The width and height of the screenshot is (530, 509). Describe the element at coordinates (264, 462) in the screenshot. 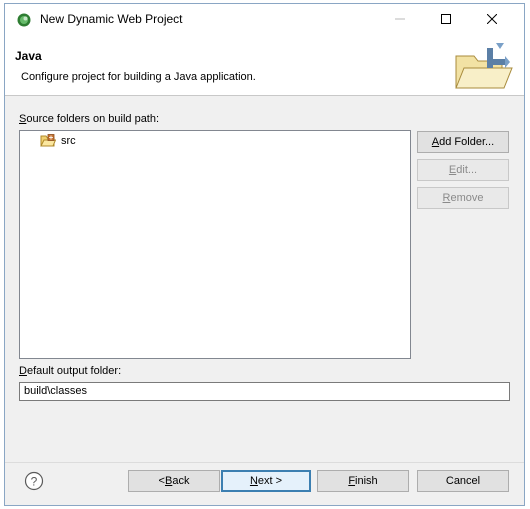

I see `footer-divider` at that location.